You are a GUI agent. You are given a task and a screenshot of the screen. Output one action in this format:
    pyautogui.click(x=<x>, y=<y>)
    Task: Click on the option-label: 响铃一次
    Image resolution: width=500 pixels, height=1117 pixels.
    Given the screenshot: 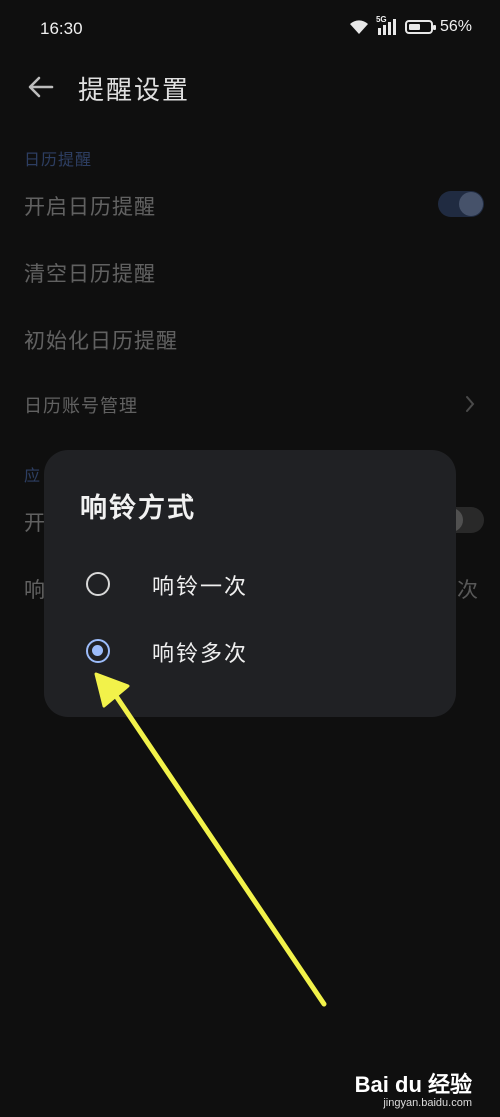 What is the action you would take?
    pyautogui.click(x=200, y=587)
    